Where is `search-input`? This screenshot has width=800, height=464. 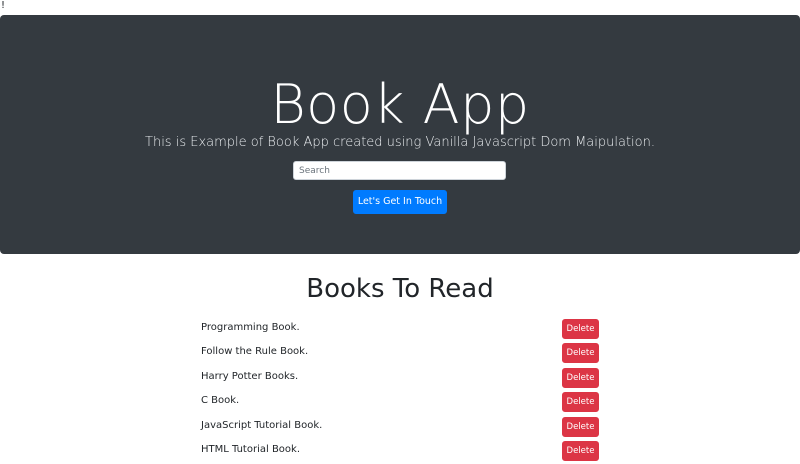 search-input is located at coordinates (399, 170).